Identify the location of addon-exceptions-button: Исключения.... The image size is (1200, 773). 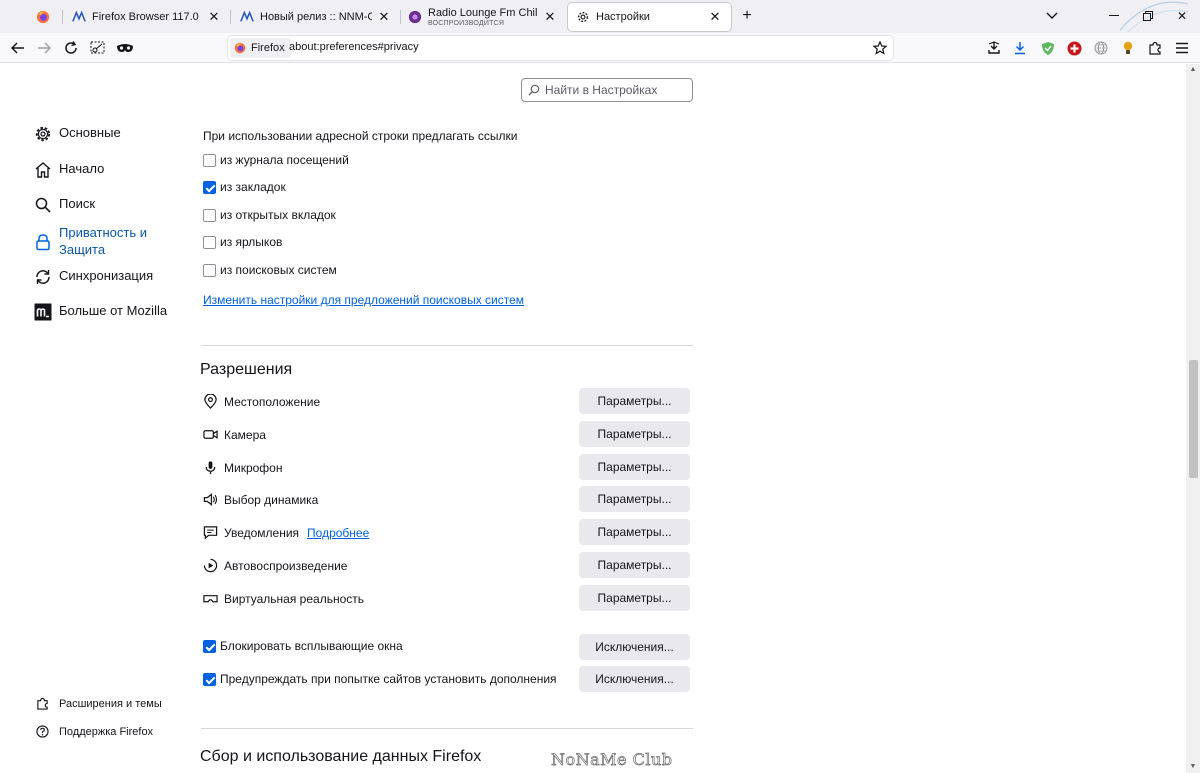
(634, 679).